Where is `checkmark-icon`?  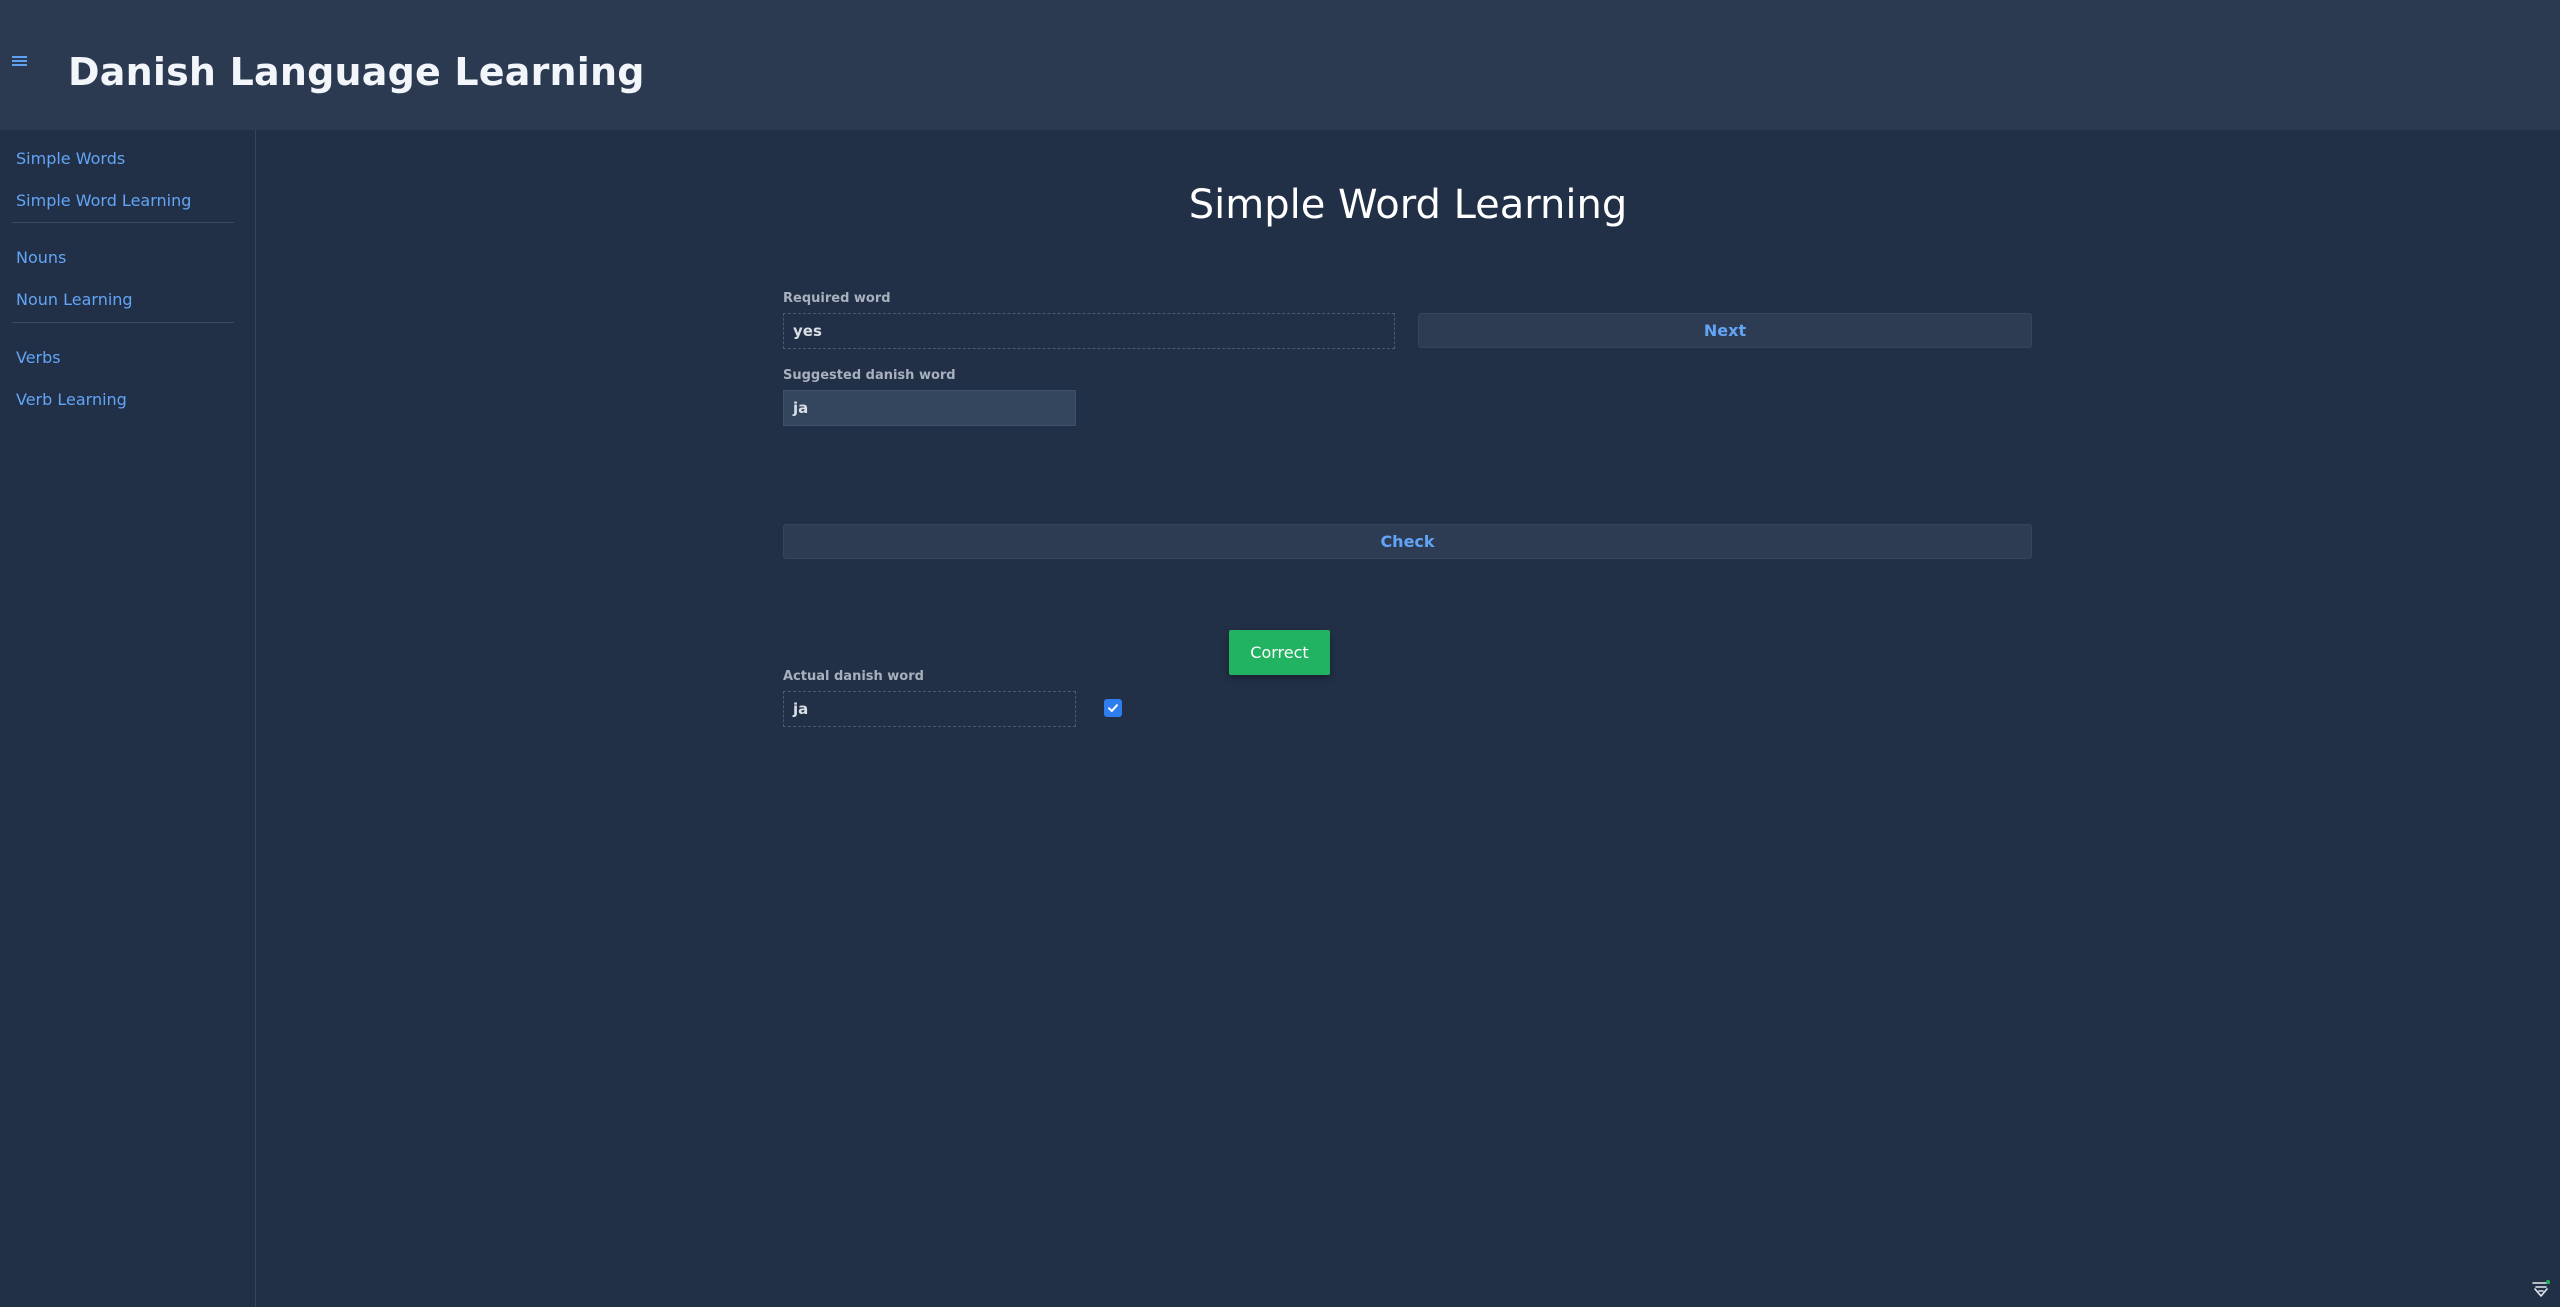
checkmark-icon is located at coordinates (1113, 708).